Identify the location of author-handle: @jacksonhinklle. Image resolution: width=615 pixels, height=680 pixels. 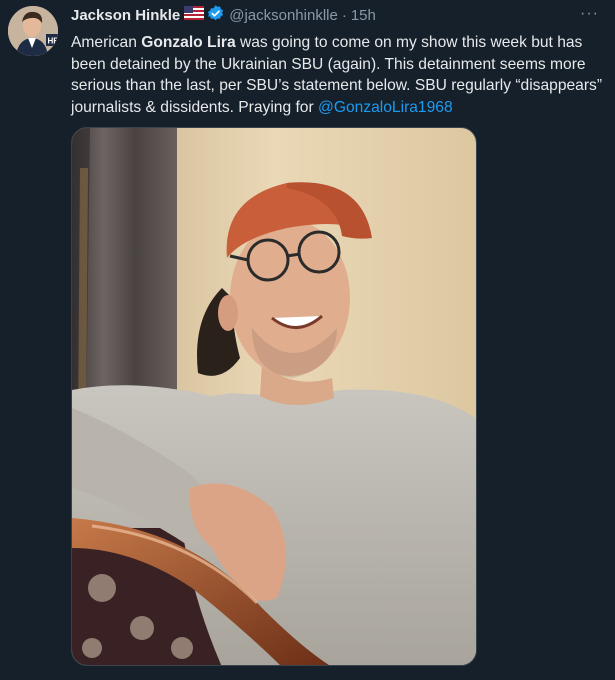
(283, 16).